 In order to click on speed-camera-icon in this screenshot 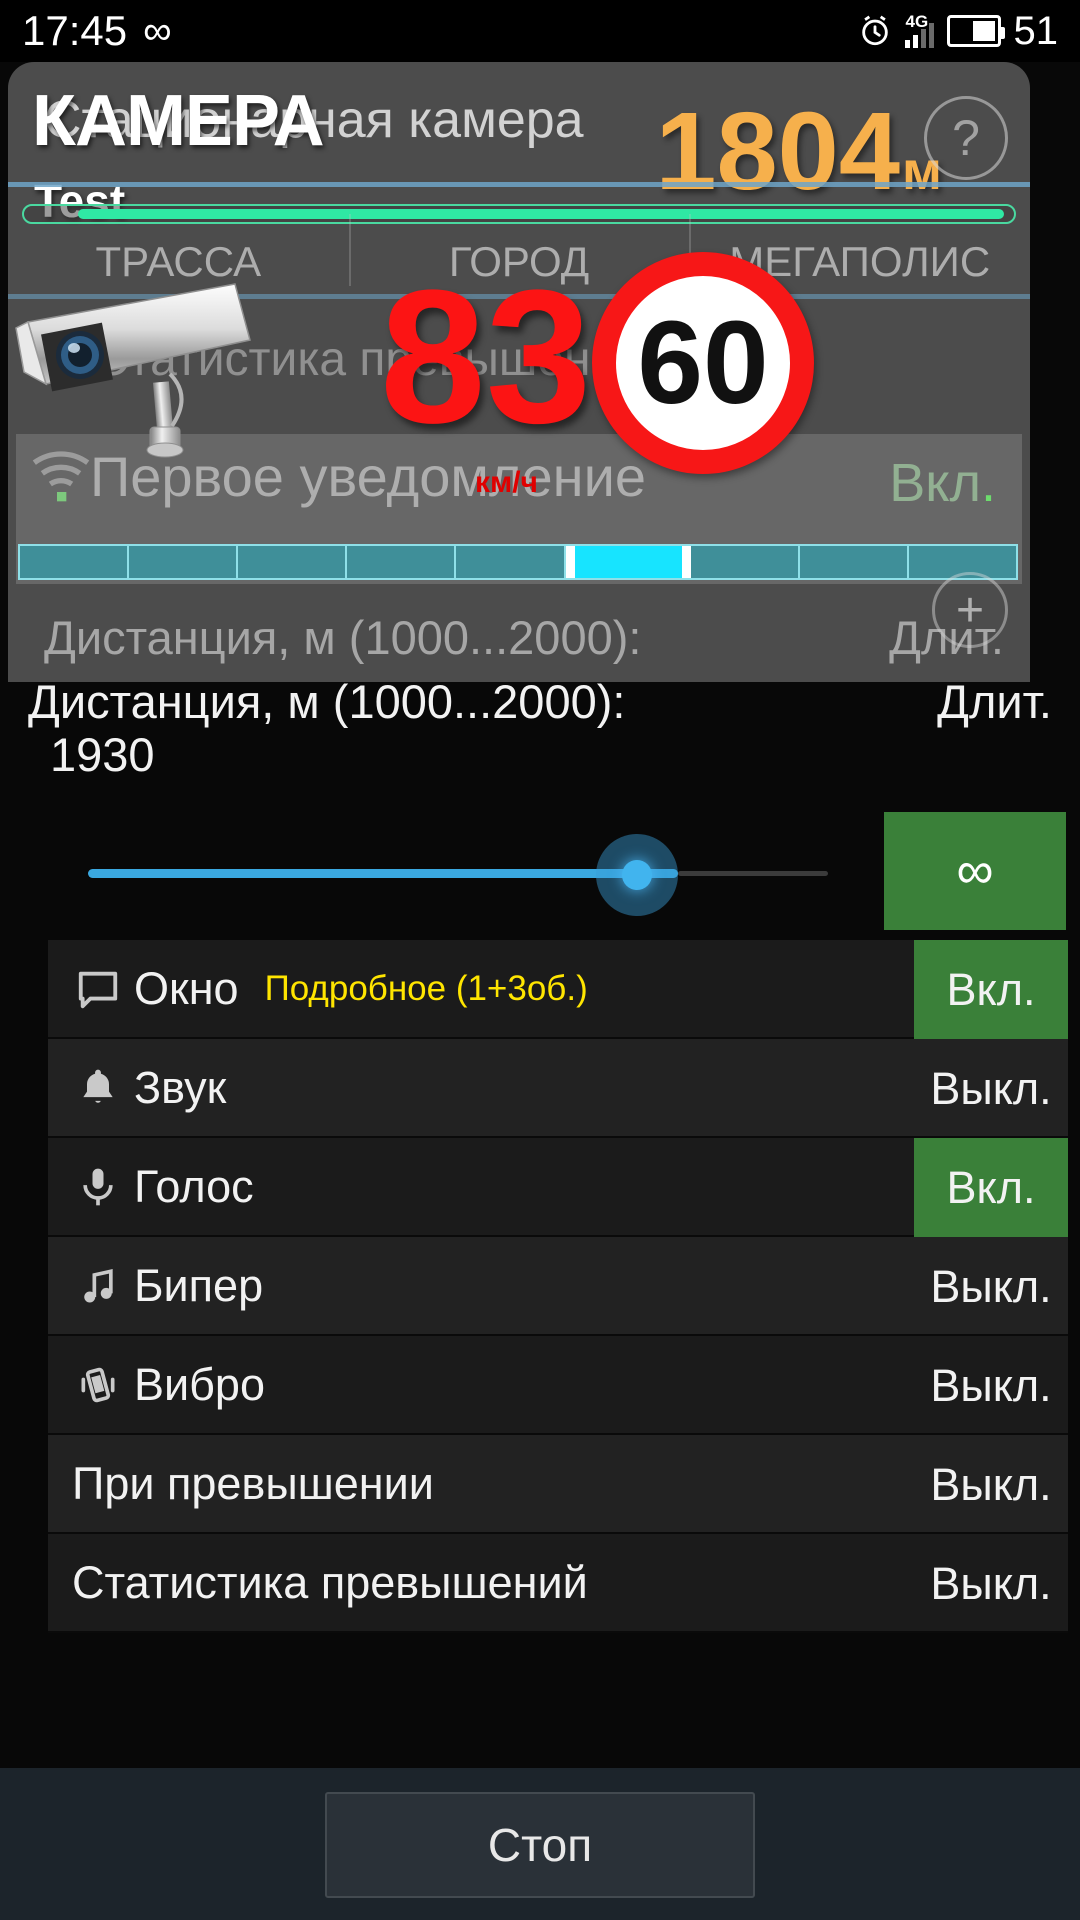, I will do `click(133, 370)`.